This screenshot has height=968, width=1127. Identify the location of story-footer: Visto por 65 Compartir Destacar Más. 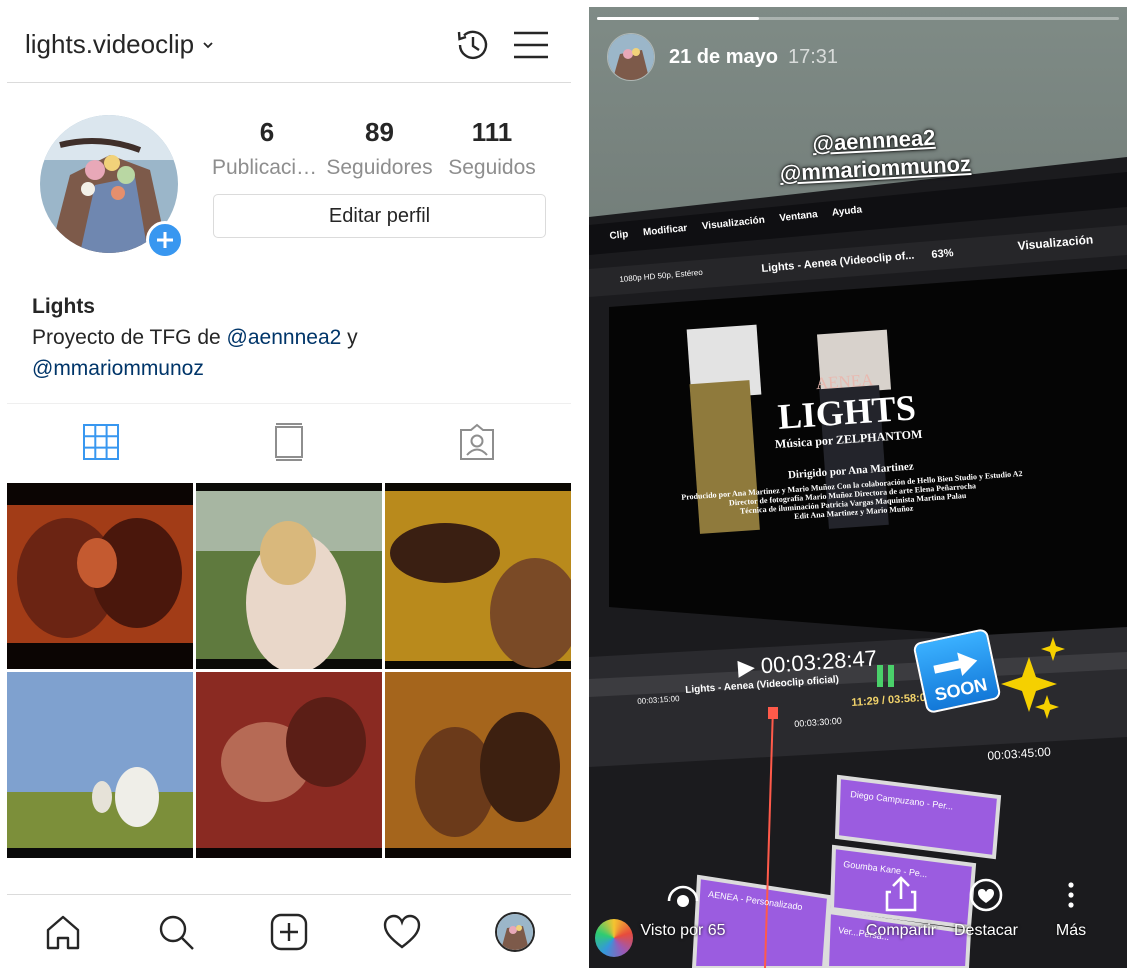
(858, 917).